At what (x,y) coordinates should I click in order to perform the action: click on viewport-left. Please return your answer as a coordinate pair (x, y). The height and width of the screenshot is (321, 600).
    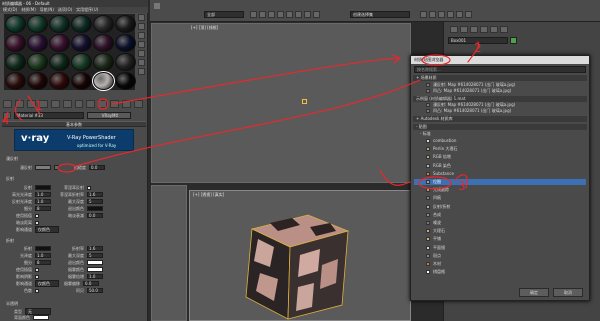
    Looking at the image, I should click on (169, 253).